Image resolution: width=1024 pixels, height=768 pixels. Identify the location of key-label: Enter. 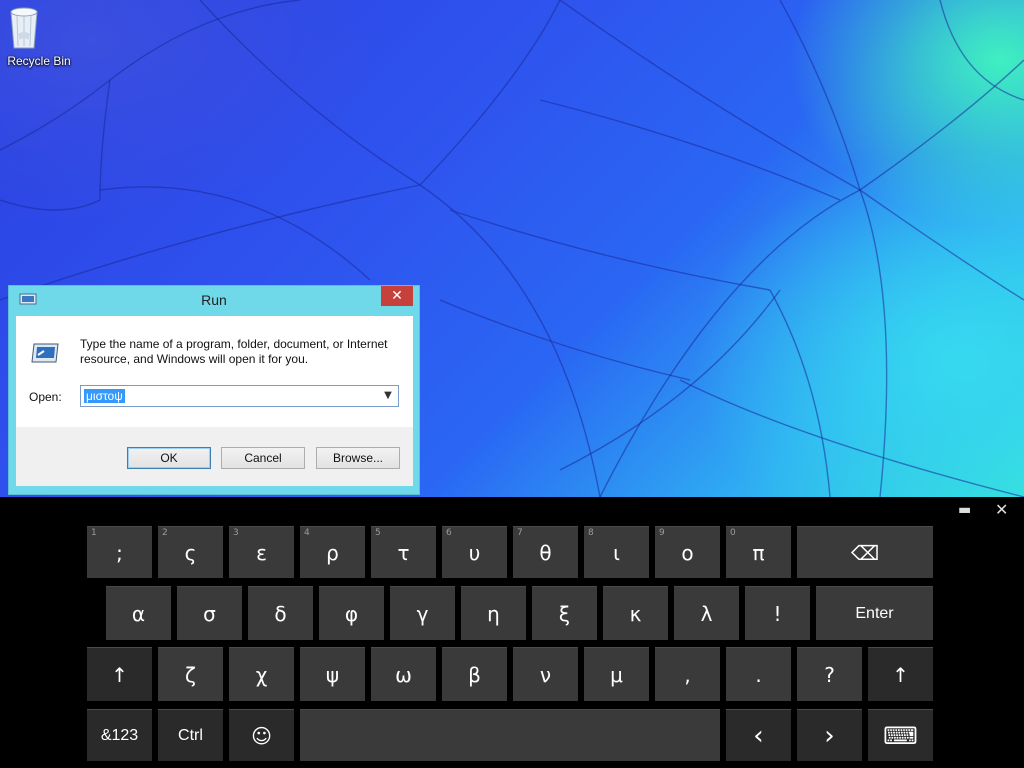
(874, 613).